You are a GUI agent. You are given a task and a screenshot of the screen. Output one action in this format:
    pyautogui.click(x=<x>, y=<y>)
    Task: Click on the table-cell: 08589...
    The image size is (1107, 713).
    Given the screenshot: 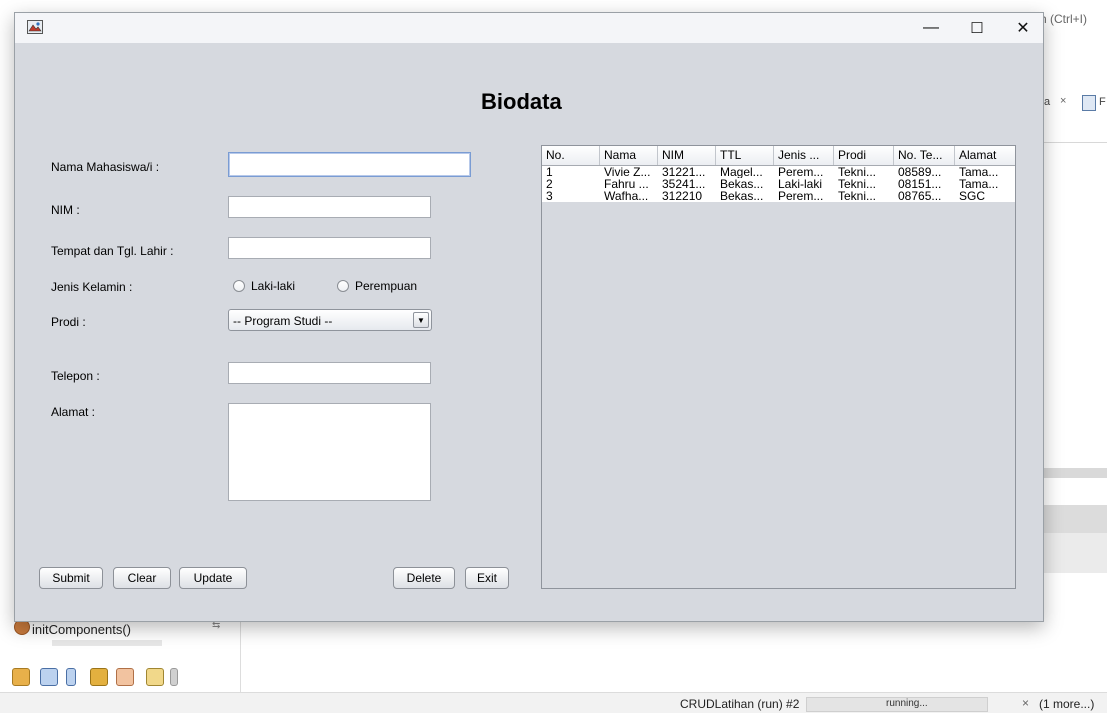 What is the action you would take?
    pyautogui.click(x=920, y=172)
    